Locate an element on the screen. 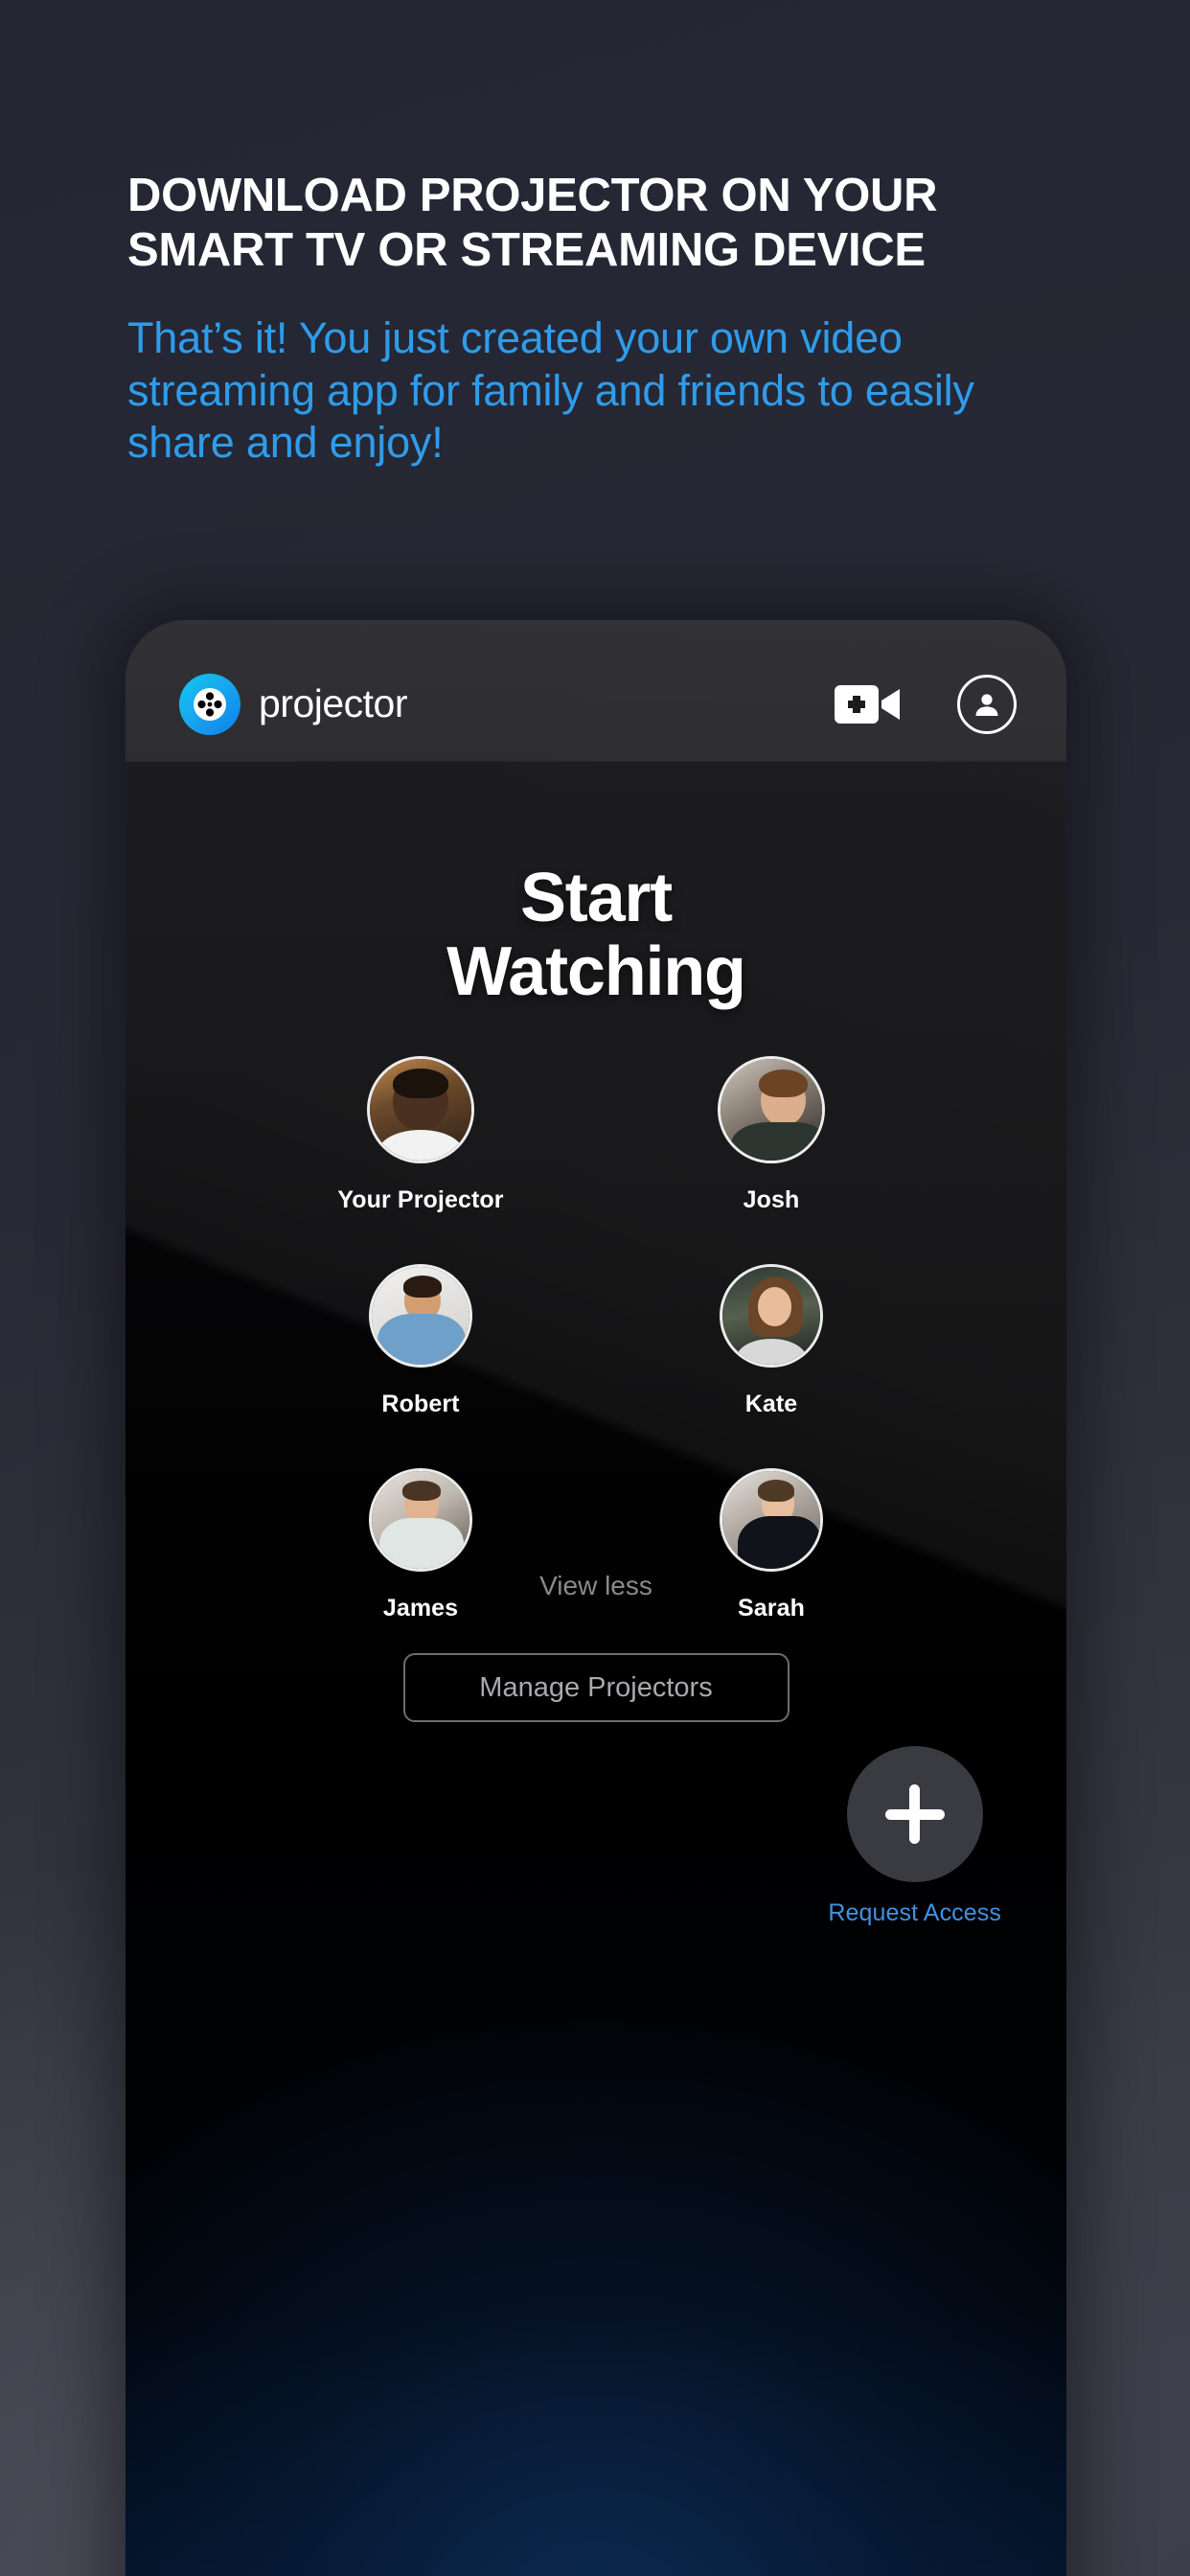  projector-item: Your Projector is located at coordinates (421, 1135).